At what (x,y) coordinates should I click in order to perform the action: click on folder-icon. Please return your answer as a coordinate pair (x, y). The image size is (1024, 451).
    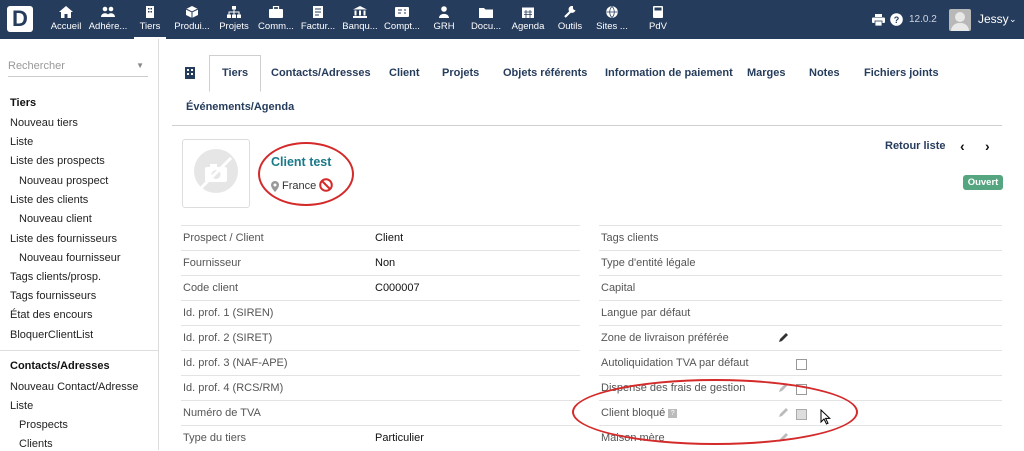
    Looking at the image, I should click on (486, 13).